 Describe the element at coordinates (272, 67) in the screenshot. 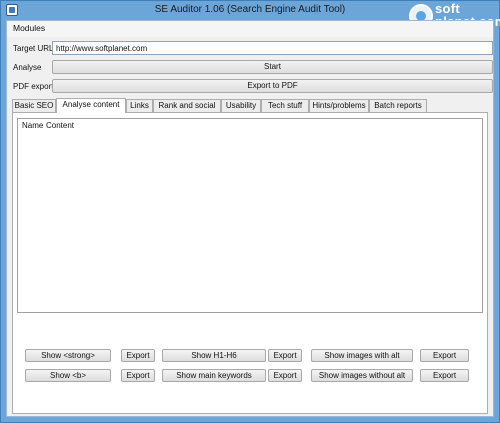

I see `start-button: Start` at that location.